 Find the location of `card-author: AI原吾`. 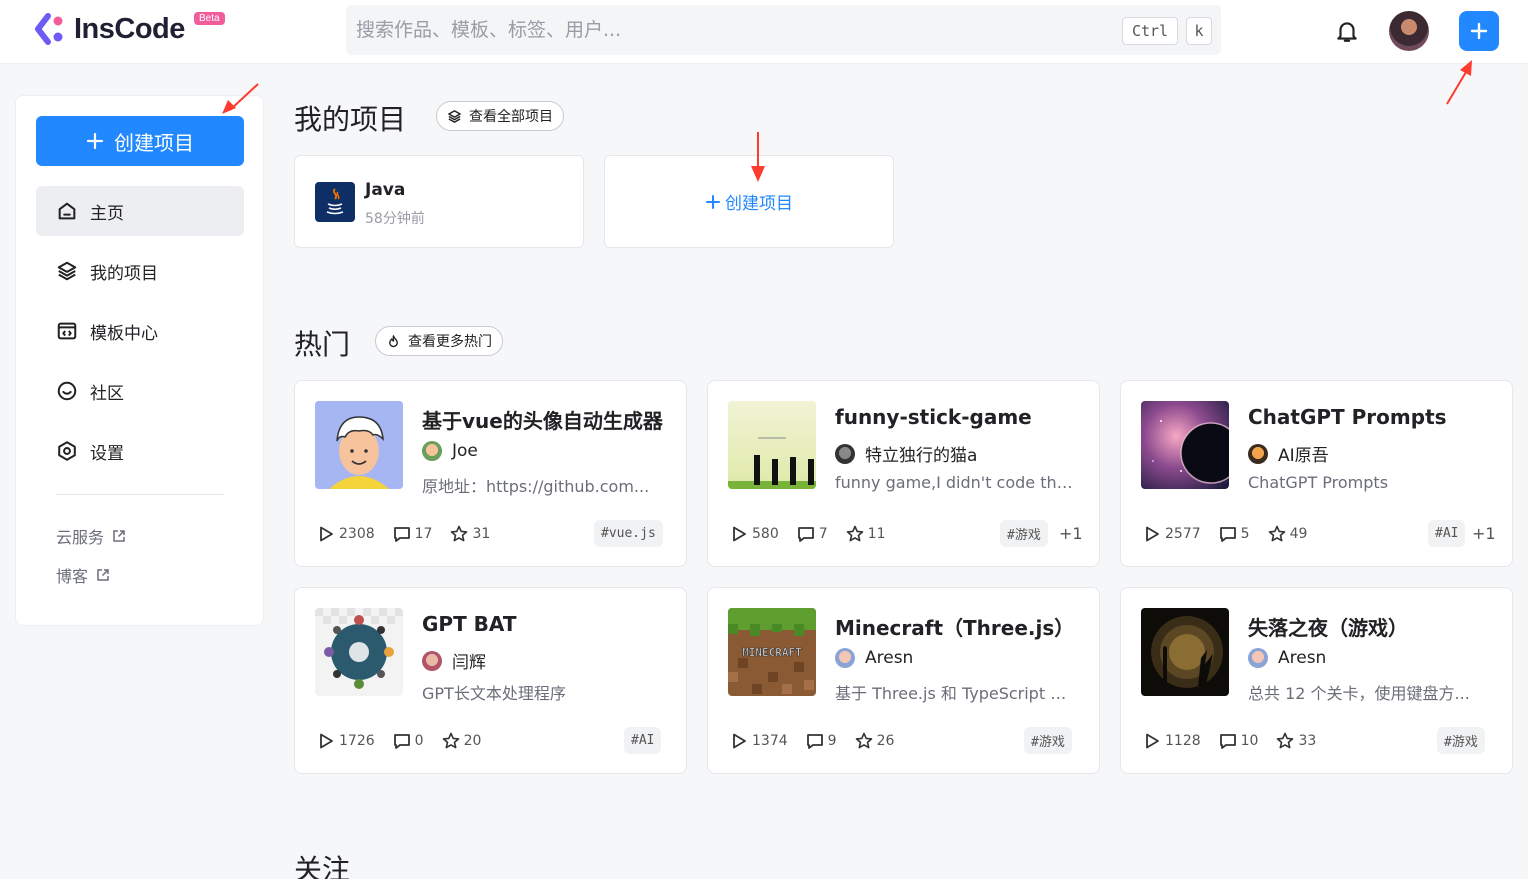

card-author: AI原吾 is located at coordinates (1288, 453).